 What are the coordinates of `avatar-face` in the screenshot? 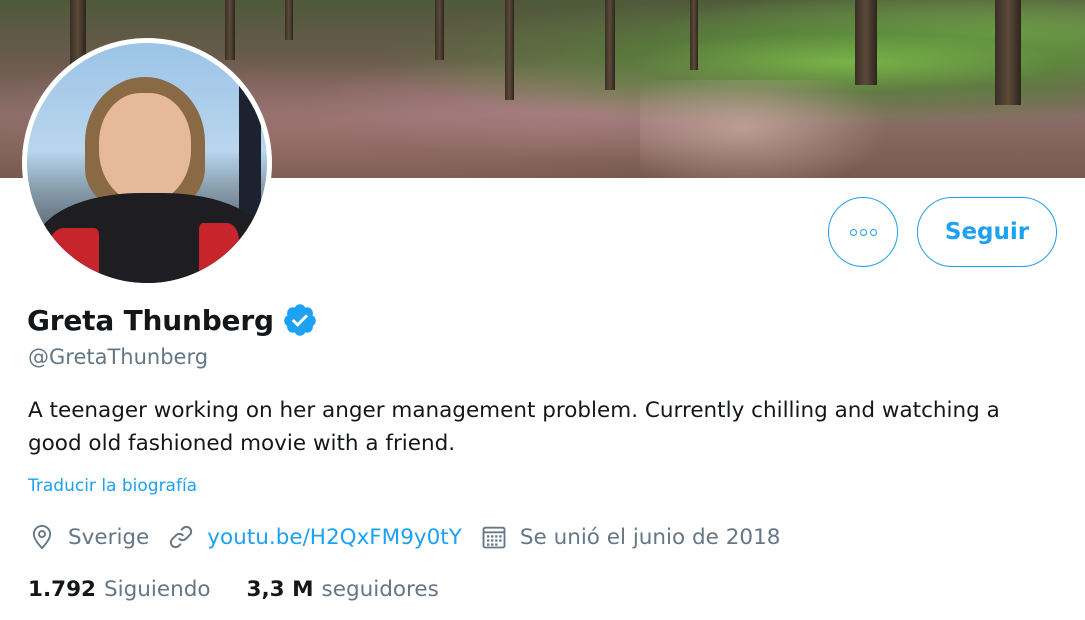 It's located at (145, 148).